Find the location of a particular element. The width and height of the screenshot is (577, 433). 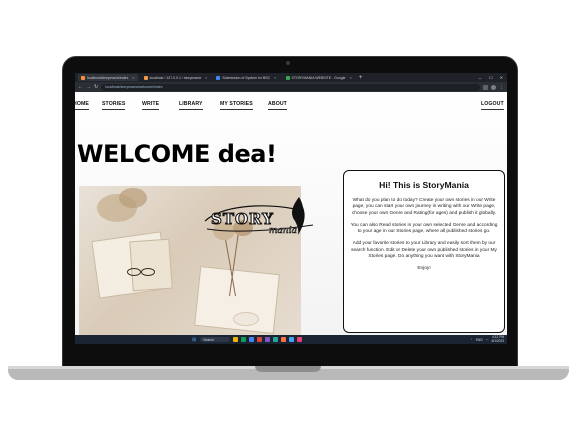

window-controls: — ☐ ✕ is located at coordinates (492, 77).